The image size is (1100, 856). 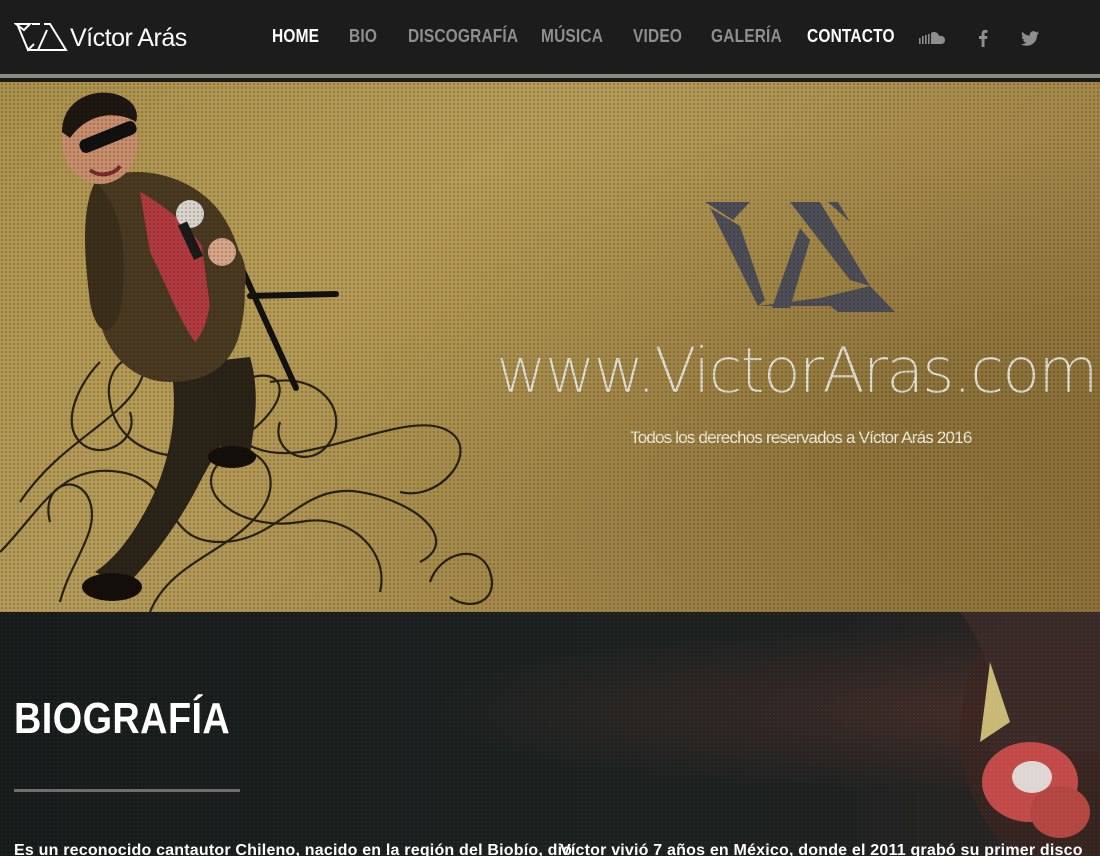 I want to click on biography-heading: BIOGRAFÍA, so click(x=122, y=718).